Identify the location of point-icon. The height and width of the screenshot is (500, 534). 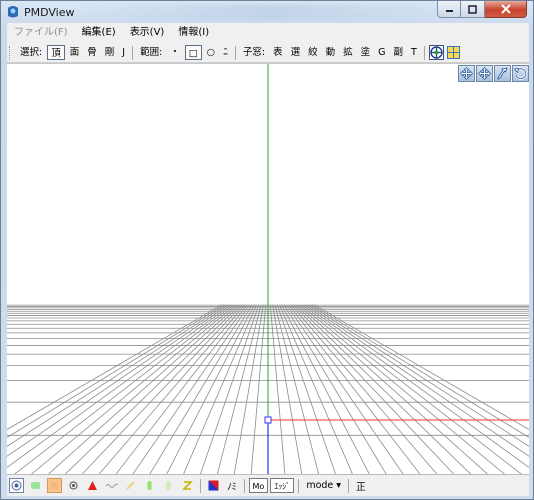
(73, 485).